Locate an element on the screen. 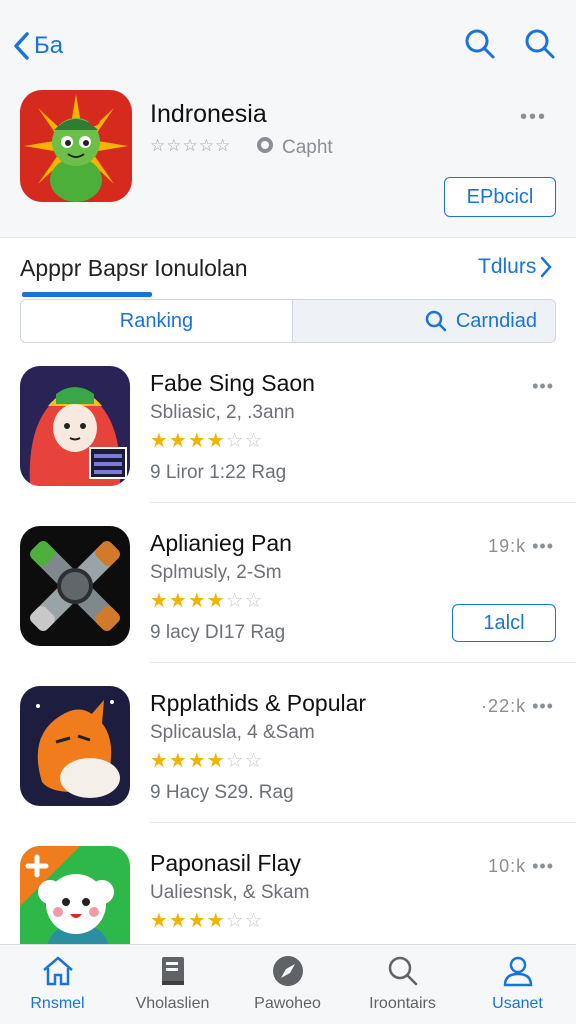 Image resolution: width=576 pixels, height=1024 pixels. app-title: Aplianieg Pan is located at coordinates (221, 543).